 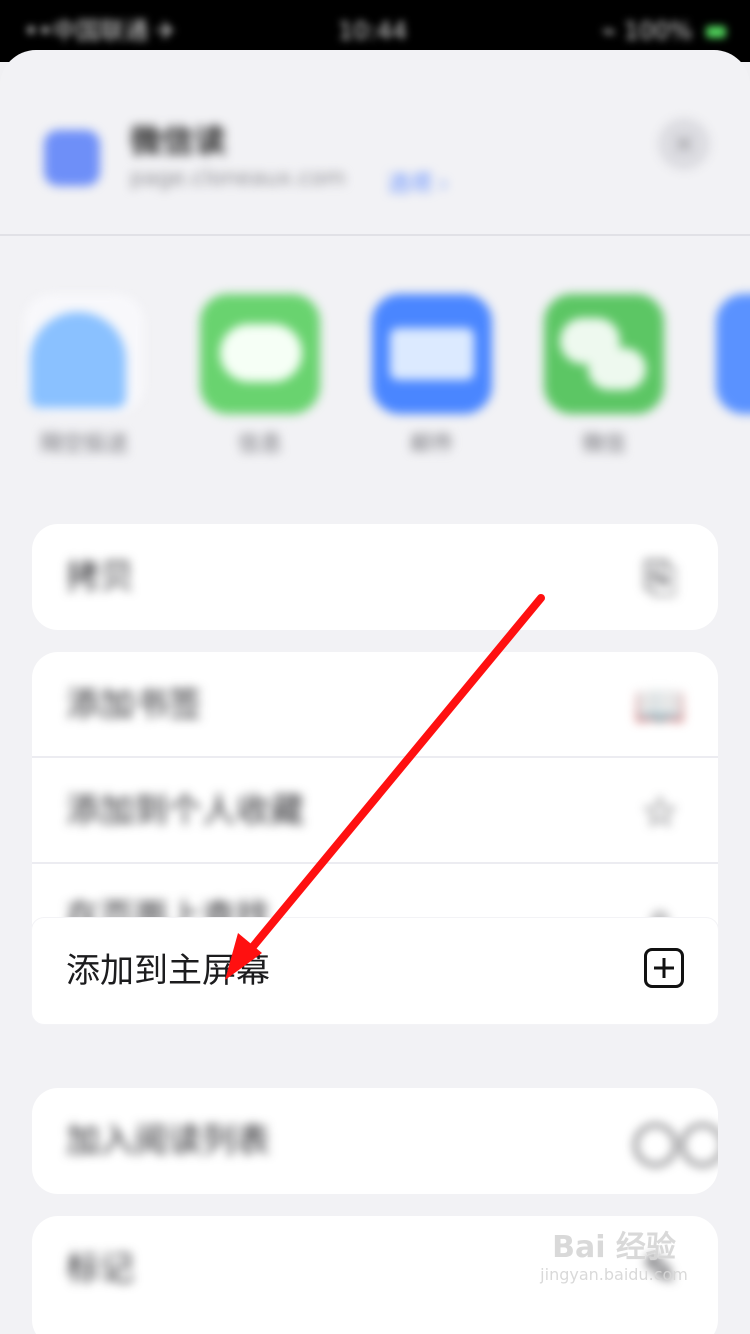 I want to click on share-app-messages: 信息, so click(x=248, y=385).